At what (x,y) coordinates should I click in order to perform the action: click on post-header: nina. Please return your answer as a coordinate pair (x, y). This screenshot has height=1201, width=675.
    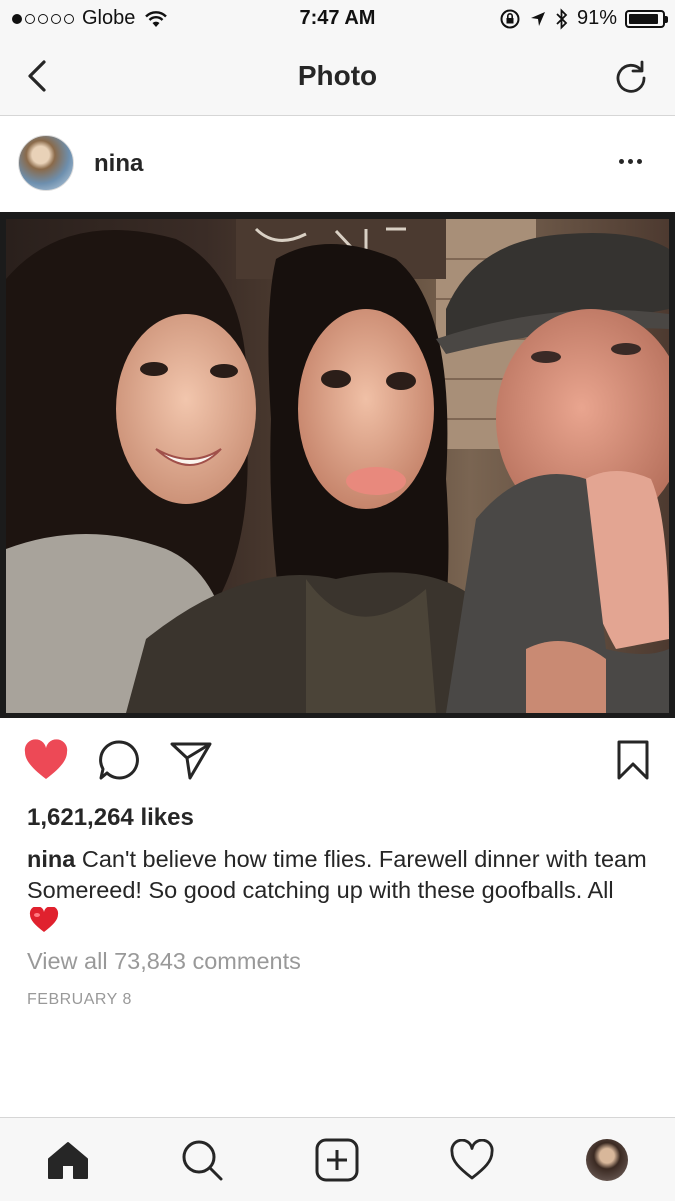
    Looking at the image, I should click on (337, 164).